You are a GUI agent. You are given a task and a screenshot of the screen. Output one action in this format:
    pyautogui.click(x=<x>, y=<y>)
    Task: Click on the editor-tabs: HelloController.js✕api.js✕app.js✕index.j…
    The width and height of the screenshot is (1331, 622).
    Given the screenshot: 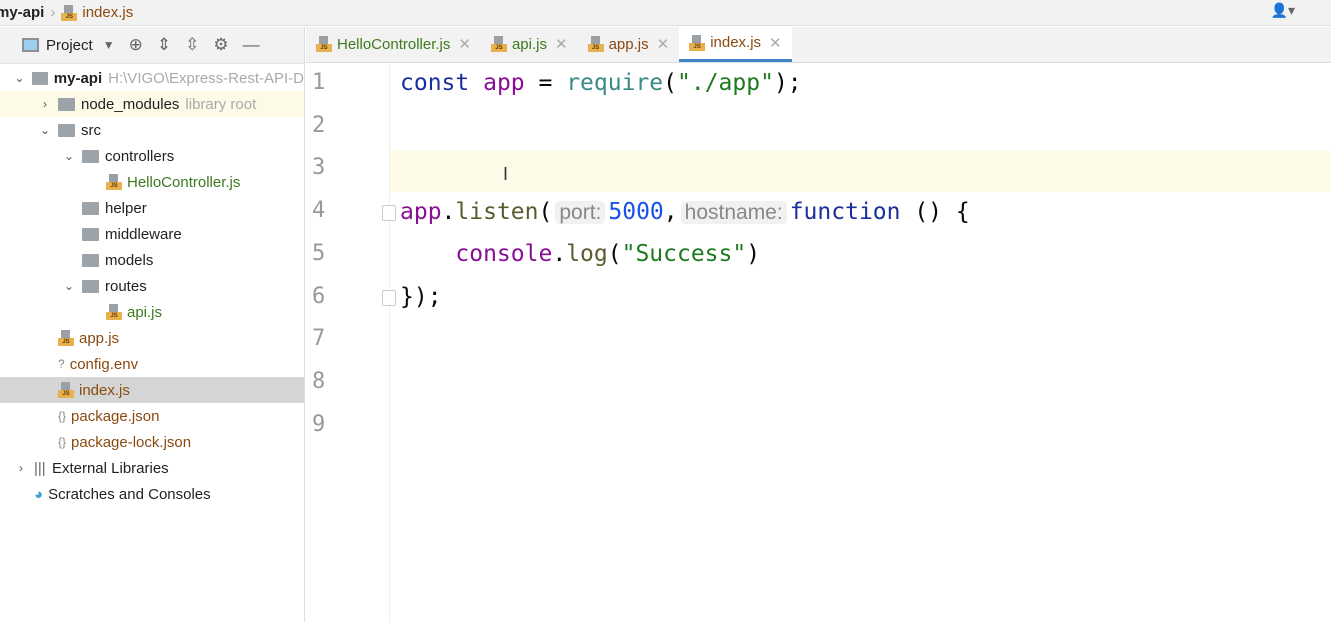 What is the action you would take?
    pyautogui.click(x=818, y=44)
    